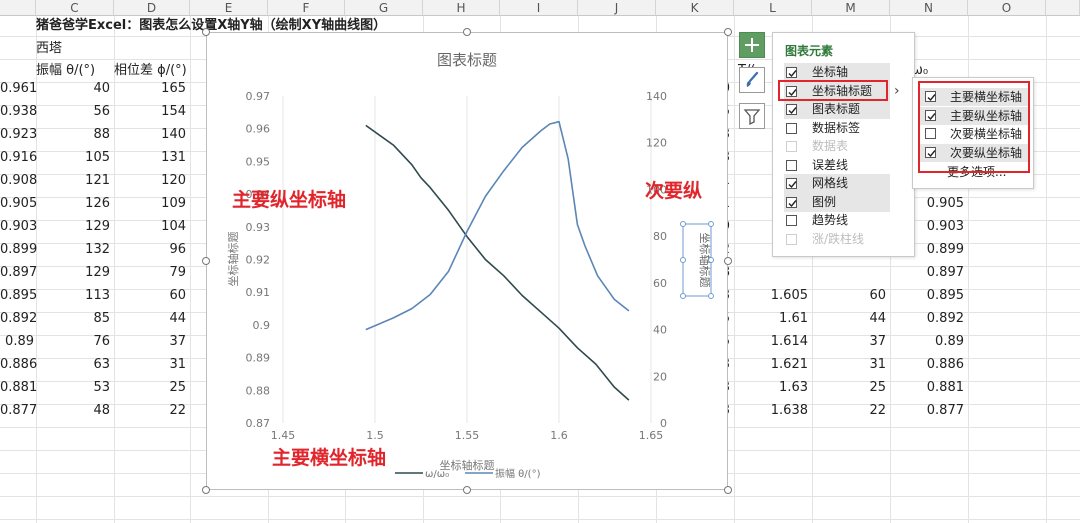 This screenshot has width=1080, height=523. I want to click on cell-b: 0.895, so click(18, 295).